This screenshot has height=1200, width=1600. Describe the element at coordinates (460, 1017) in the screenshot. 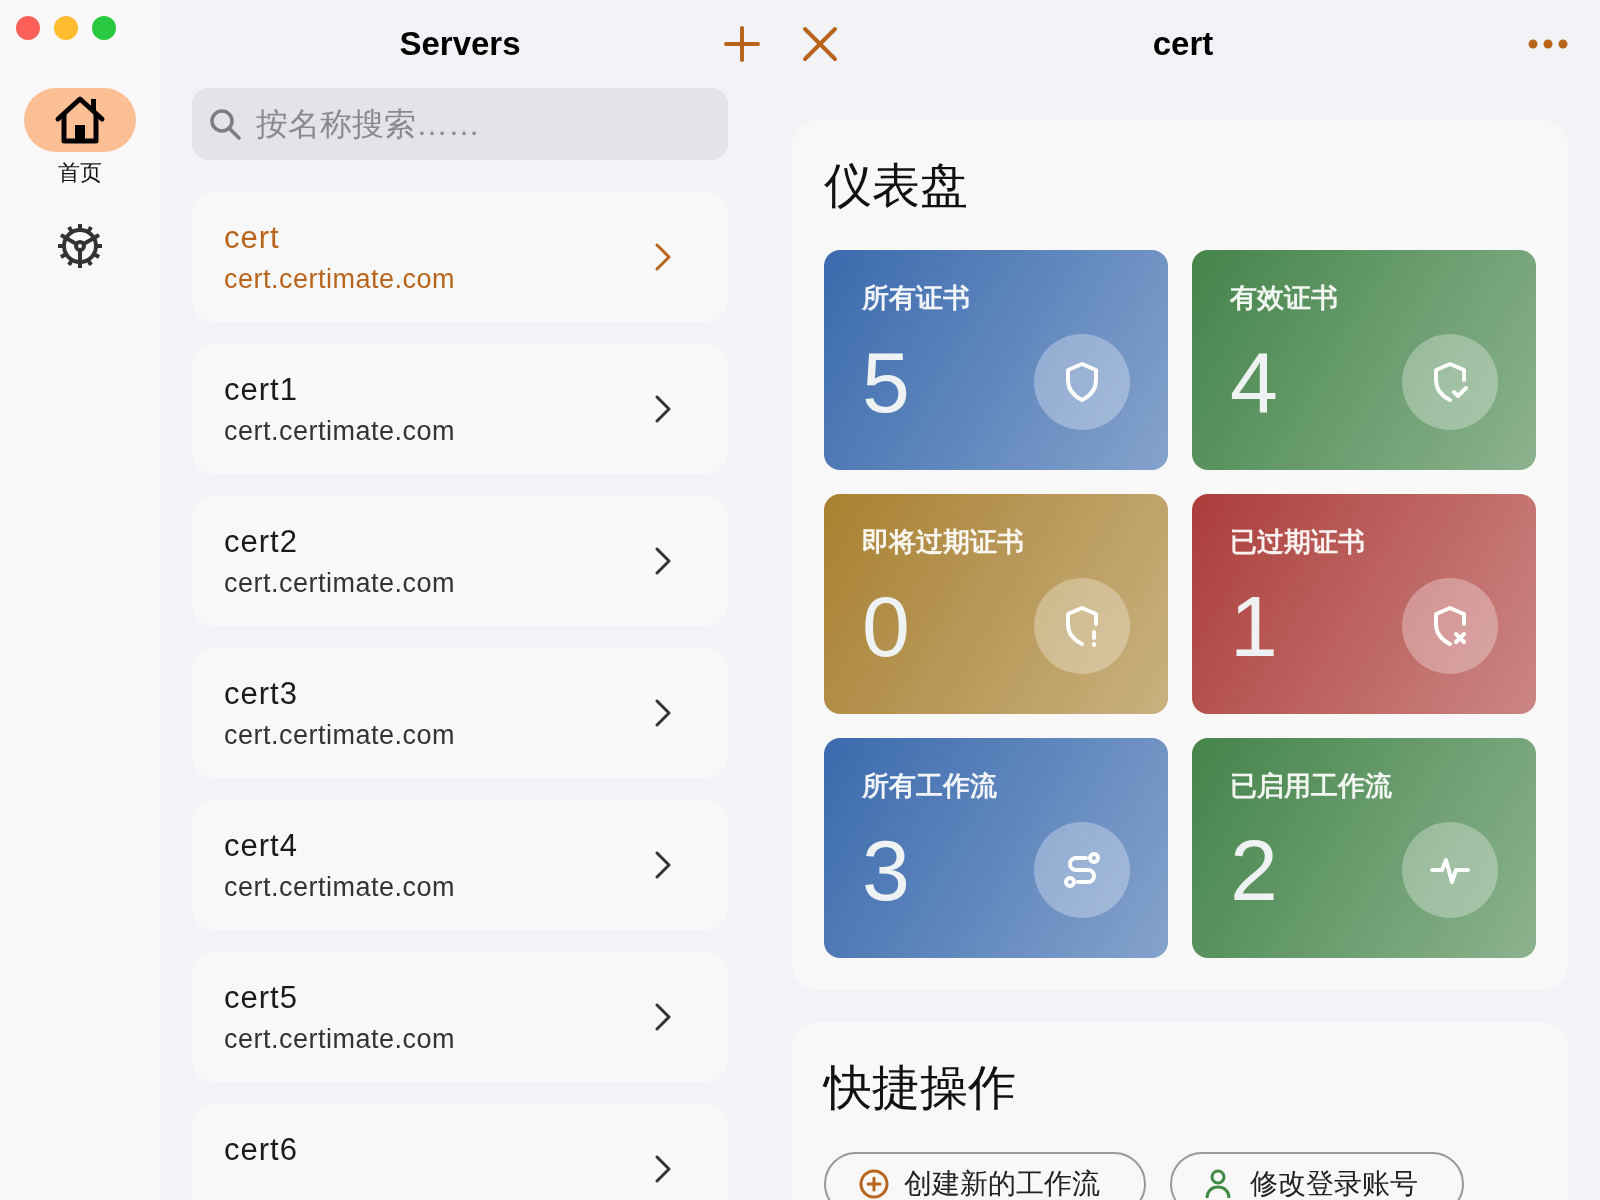

I see `server-item: cert5 cert.certimate.com` at that location.